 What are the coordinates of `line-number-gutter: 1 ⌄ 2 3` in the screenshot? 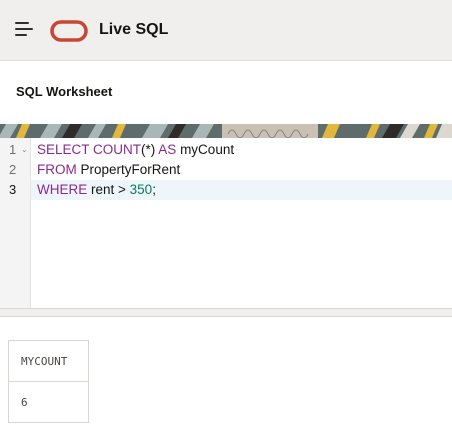 It's located at (15, 223).